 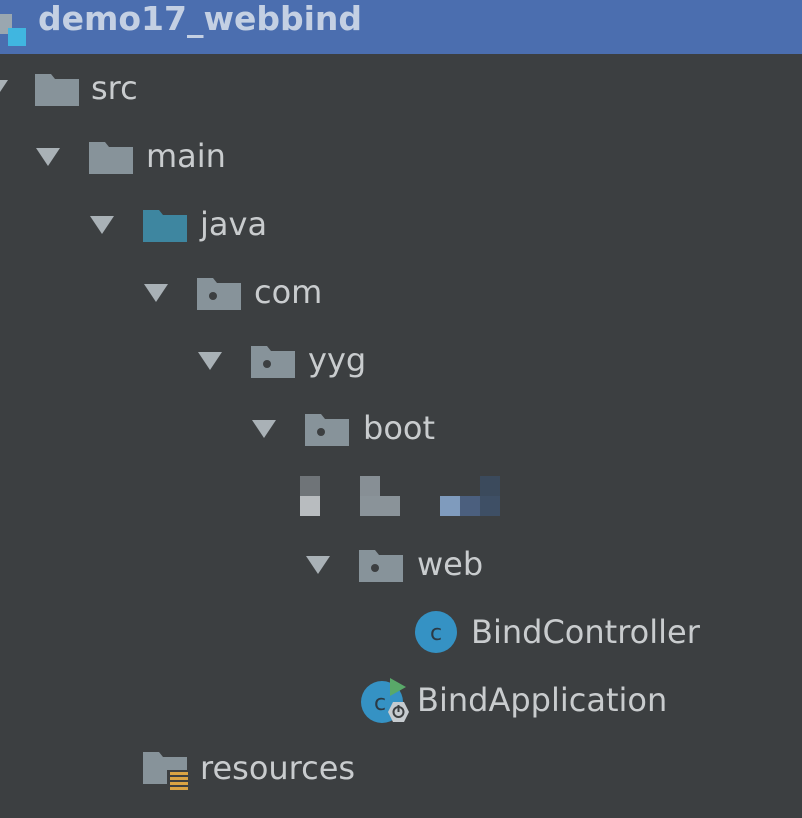 What do you see at coordinates (542, 700) in the screenshot?
I see `tree-node-label: BindApplication` at bounding box center [542, 700].